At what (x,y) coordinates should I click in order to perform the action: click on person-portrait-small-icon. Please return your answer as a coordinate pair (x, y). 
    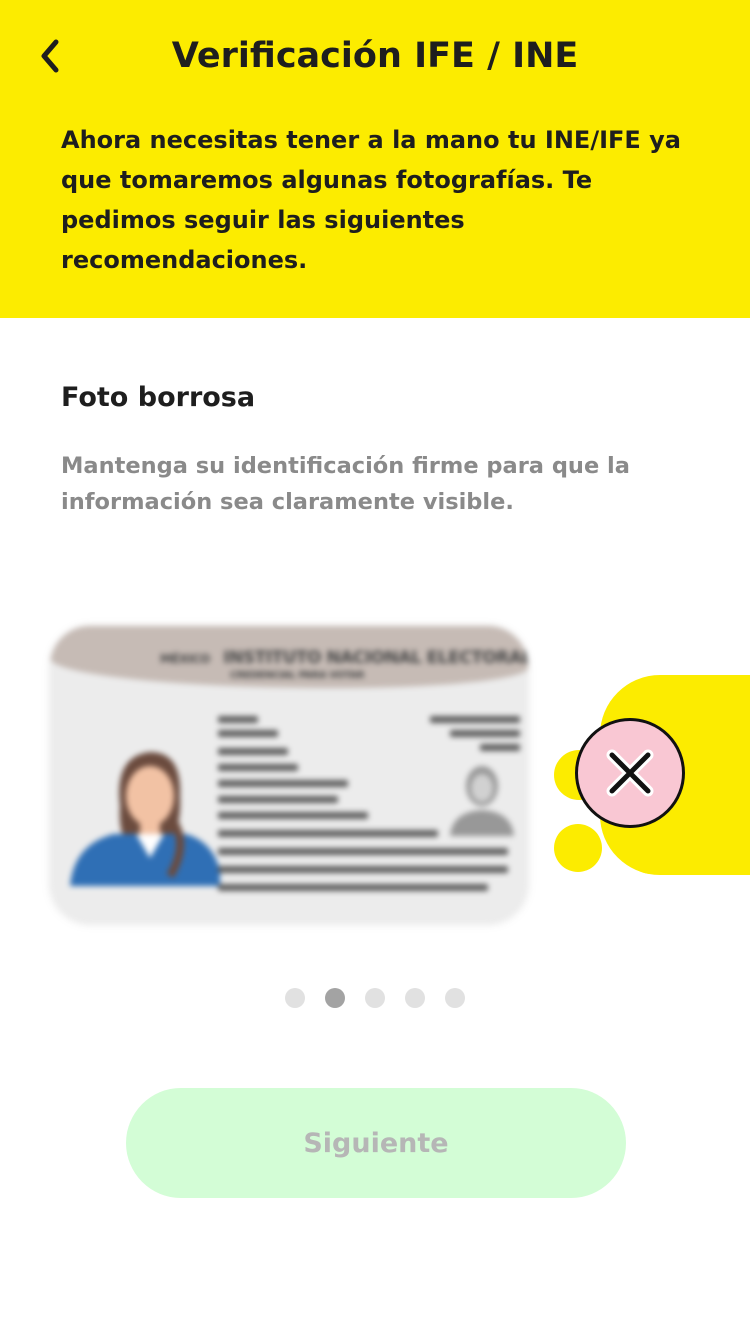
    Looking at the image, I should click on (482, 801).